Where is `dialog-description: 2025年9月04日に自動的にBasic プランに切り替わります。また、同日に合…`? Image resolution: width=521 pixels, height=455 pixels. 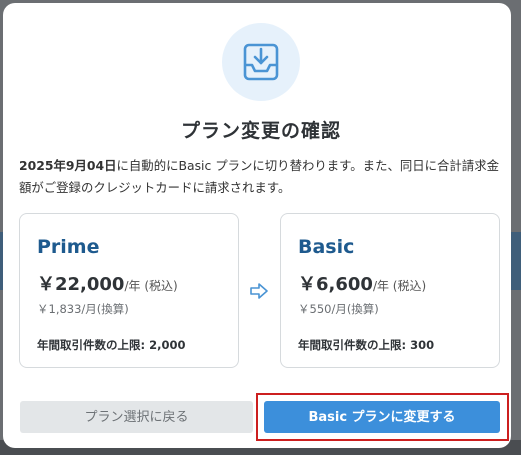 dialog-description: 2025年9月04日に自動的にBasic プランに切り替わります。また、同日に合… is located at coordinates (263, 177).